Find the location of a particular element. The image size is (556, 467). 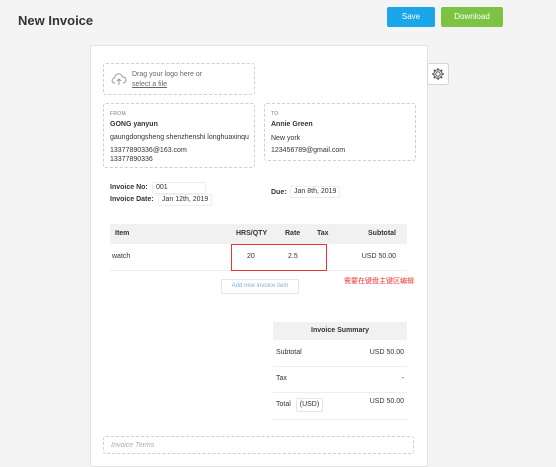

from-phone: 13377890336 is located at coordinates (131, 160).